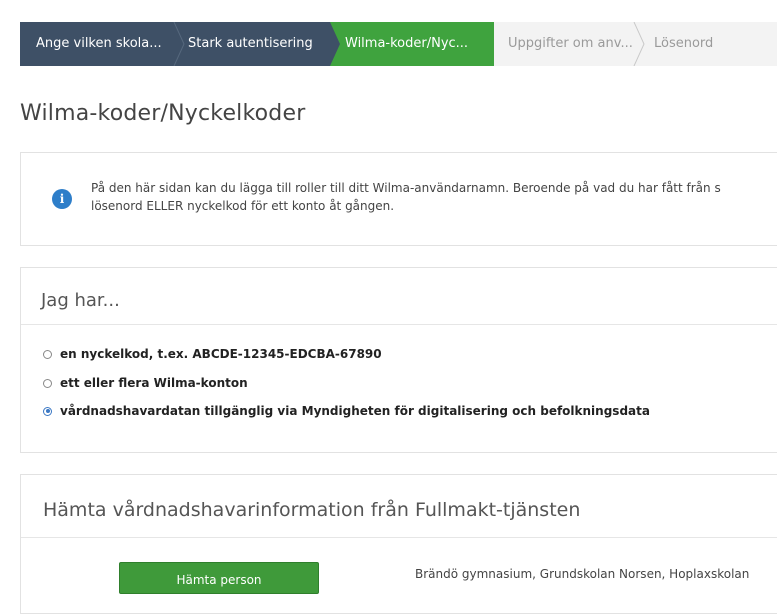 Image resolution: width=777 pixels, height=614 pixels. What do you see at coordinates (163, 113) in the screenshot?
I see `page-title: Wilma-koder/Nyckelkoder` at bounding box center [163, 113].